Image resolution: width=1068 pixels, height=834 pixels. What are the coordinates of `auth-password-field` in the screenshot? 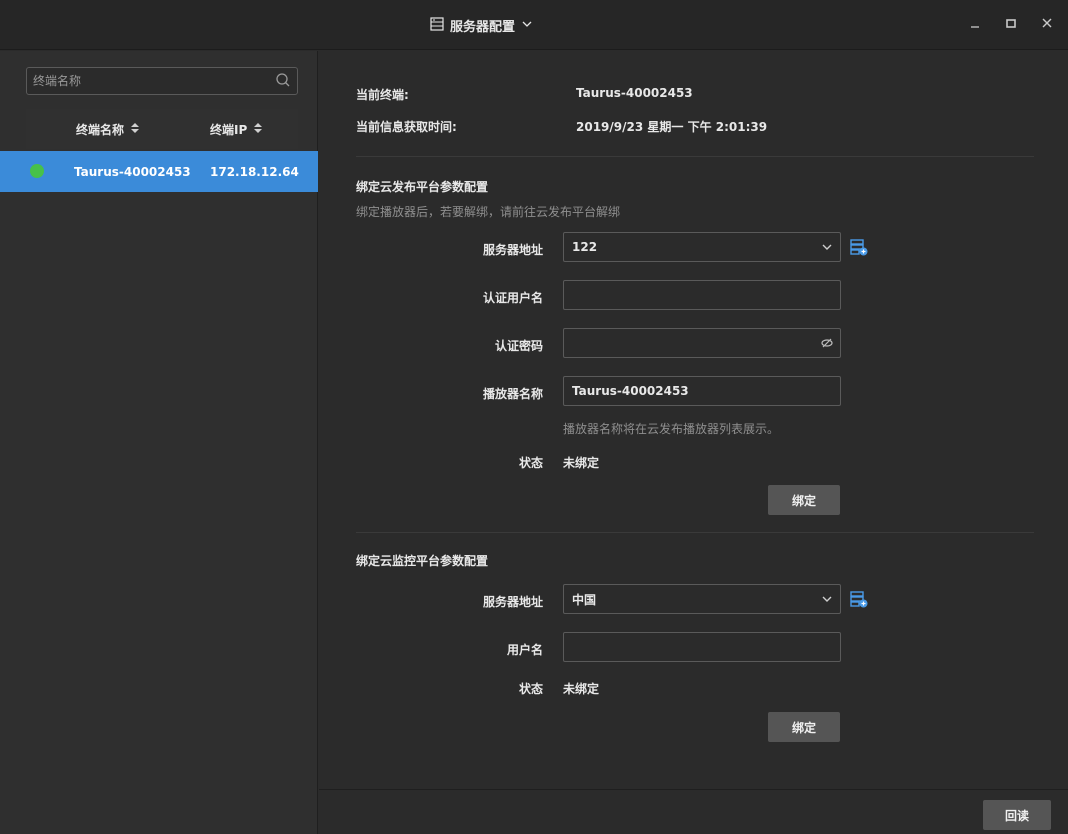 It's located at (702, 343).